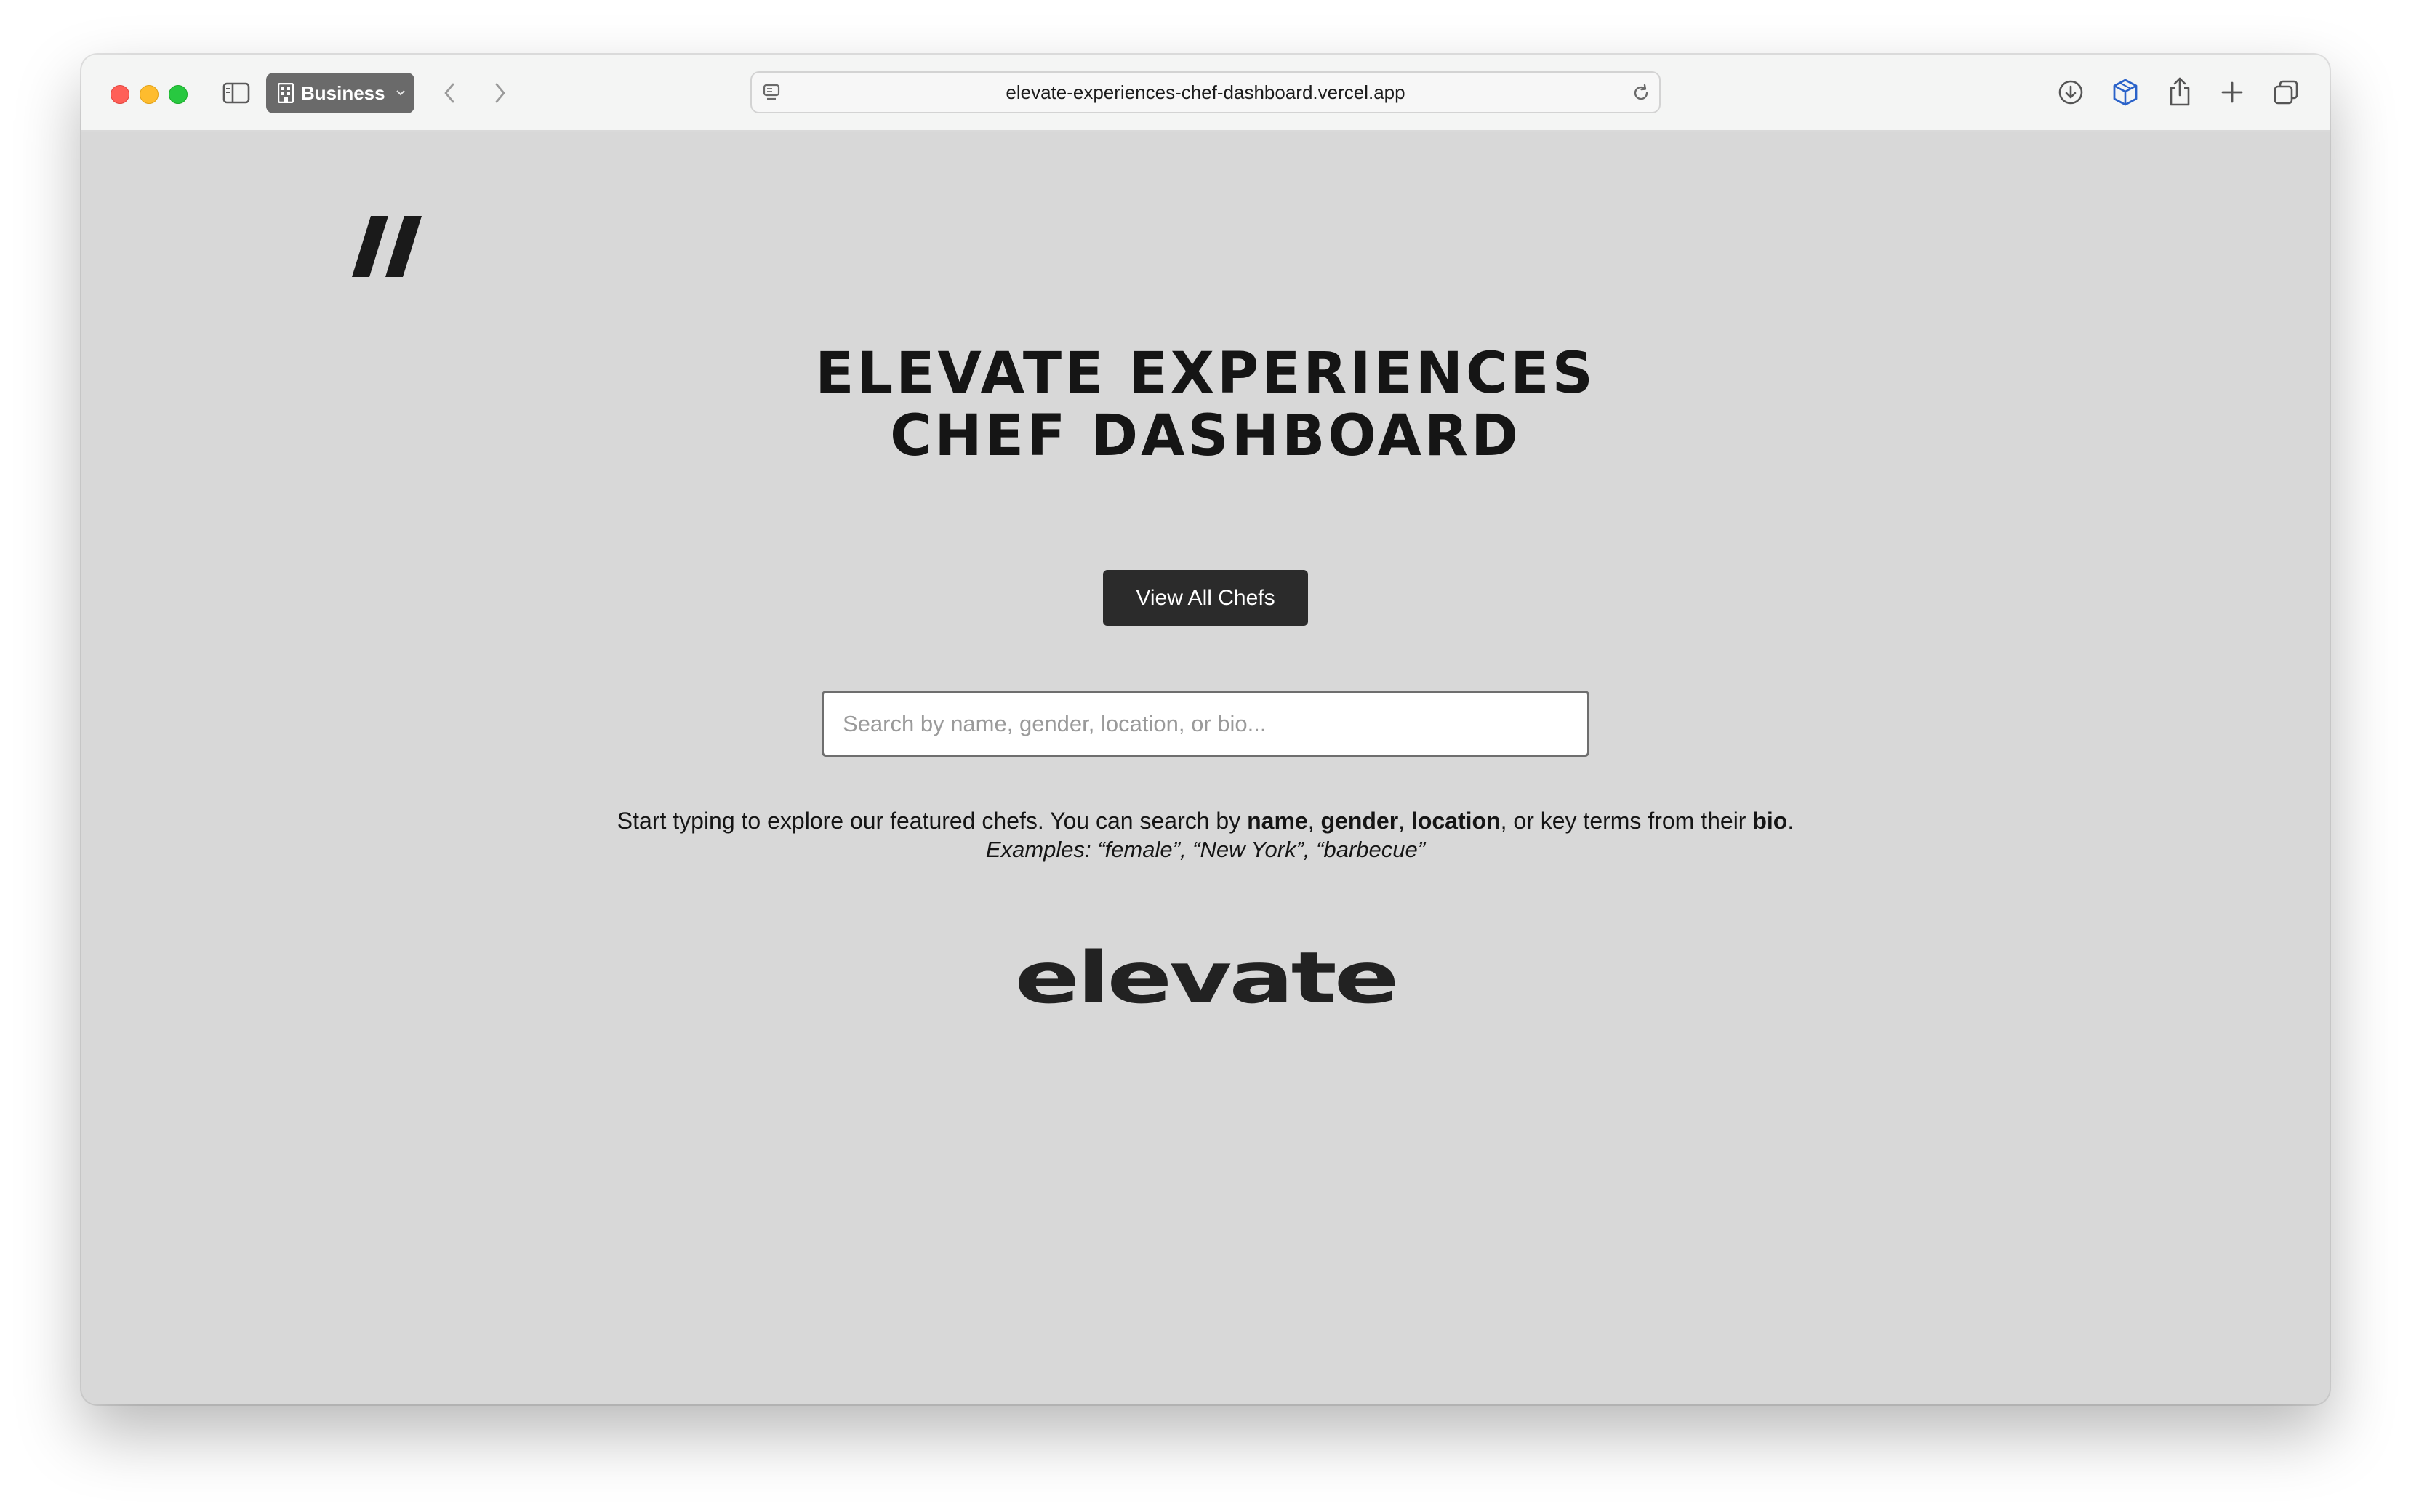  Describe the element at coordinates (1456, 821) in the screenshot. I see `help-term-location: location` at that location.